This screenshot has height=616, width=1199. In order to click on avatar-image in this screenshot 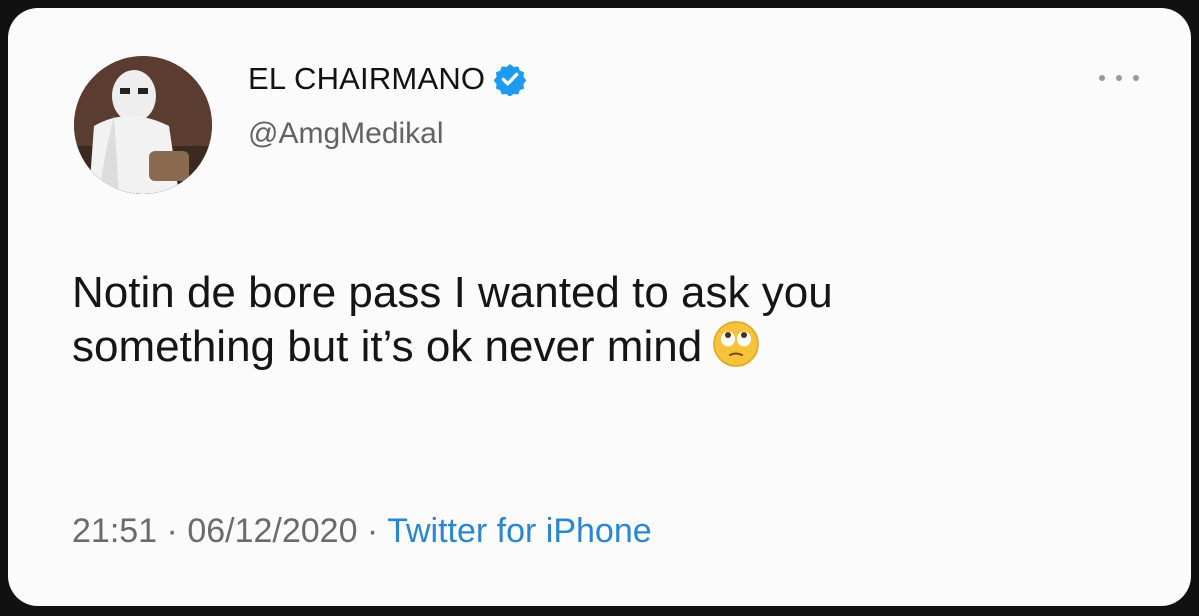, I will do `click(143, 125)`.